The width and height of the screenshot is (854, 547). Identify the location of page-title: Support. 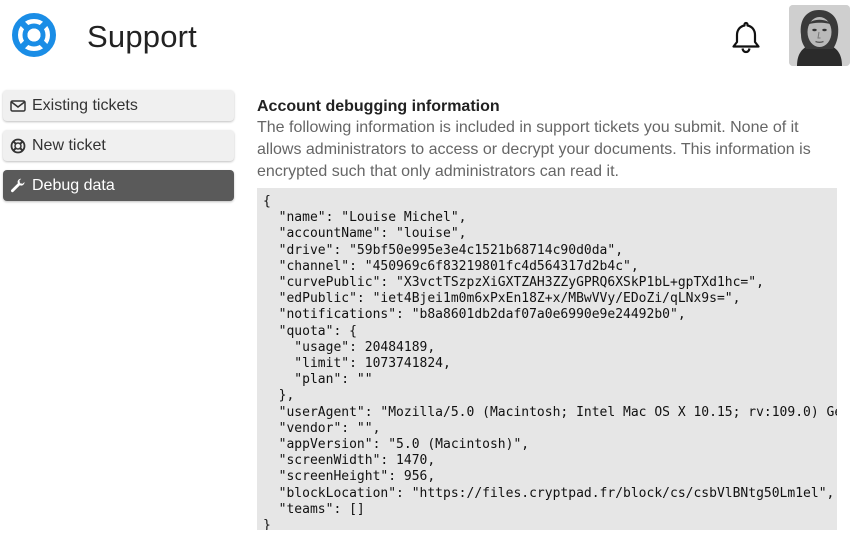
(142, 36).